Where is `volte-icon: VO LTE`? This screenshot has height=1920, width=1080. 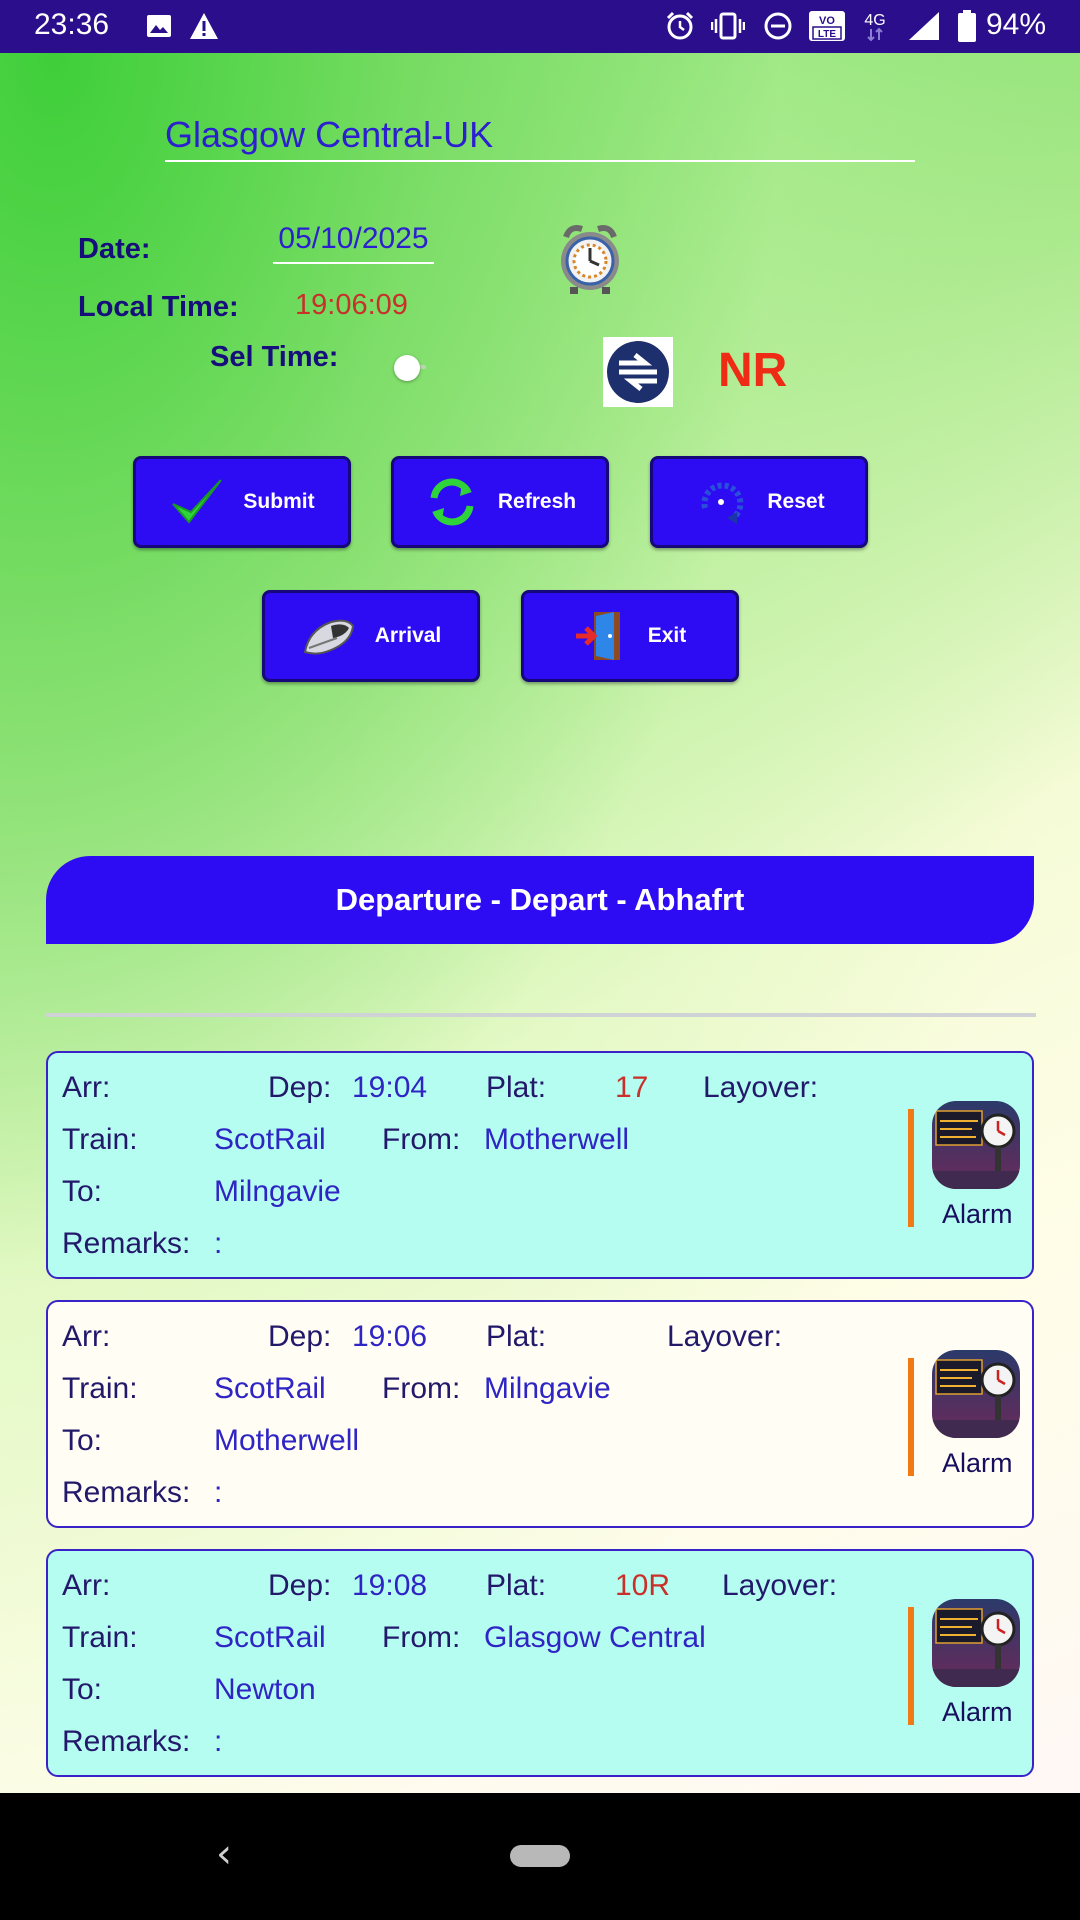 volte-icon: VO LTE is located at coordinates (827, 26).